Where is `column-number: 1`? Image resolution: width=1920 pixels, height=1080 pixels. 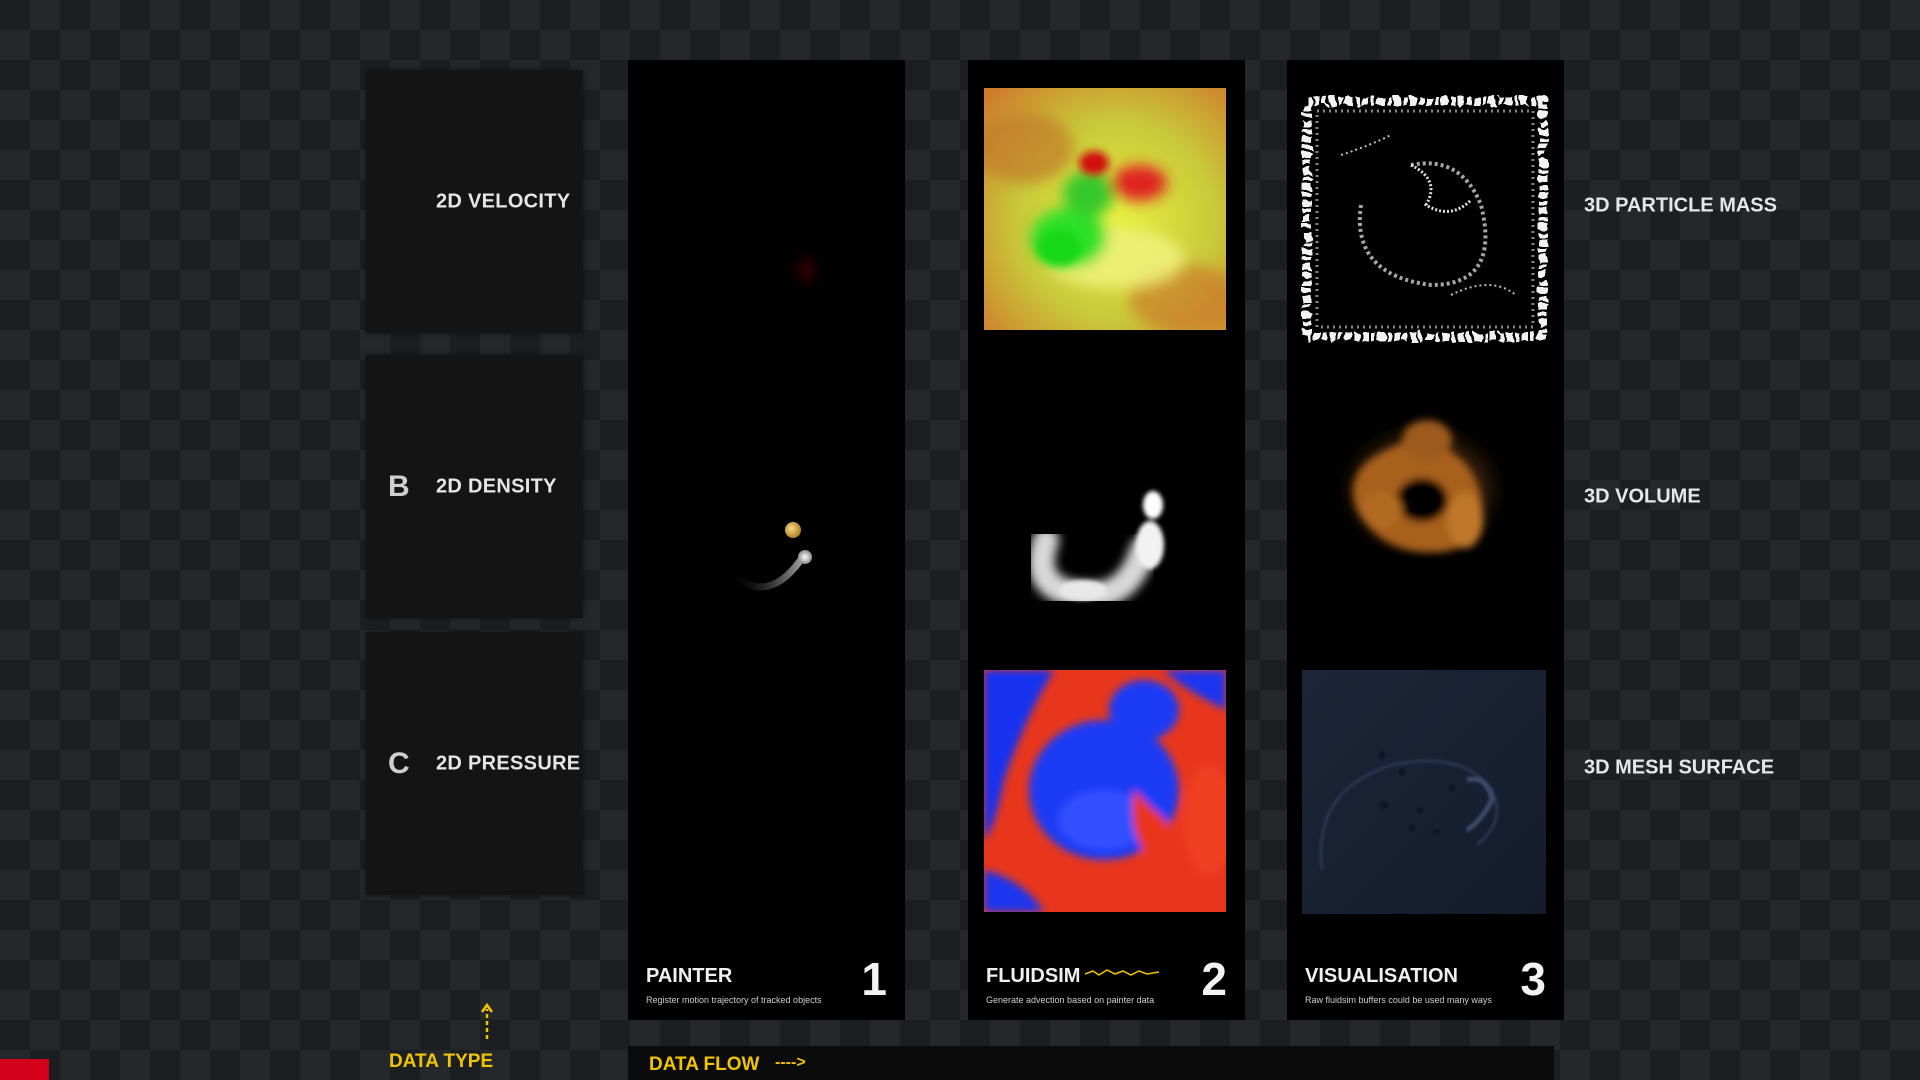
column-number: 1 is located at coordinates (874, 979).